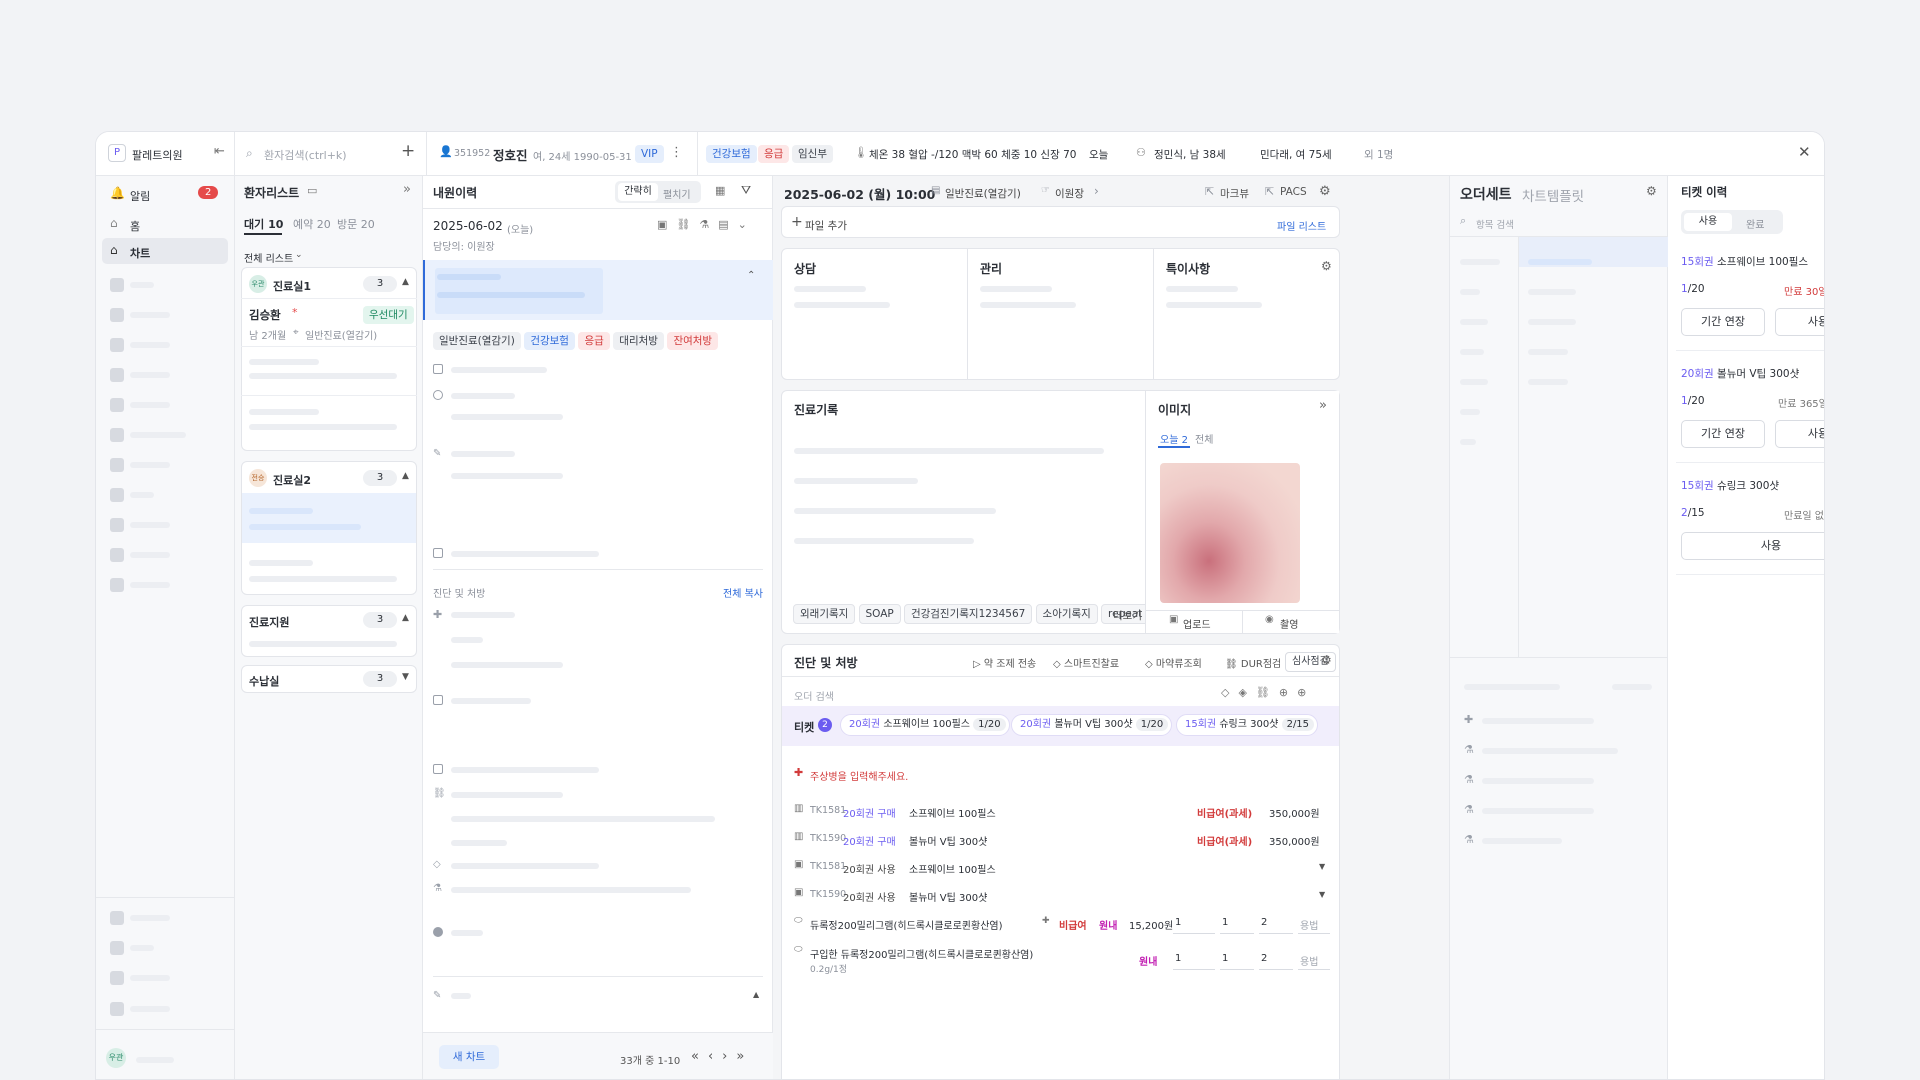 The height and width of the screenshot is (1080, 1920). I want to click on smart-fee-tool: ◇ 스마트진찰료, so click(1086, 662).